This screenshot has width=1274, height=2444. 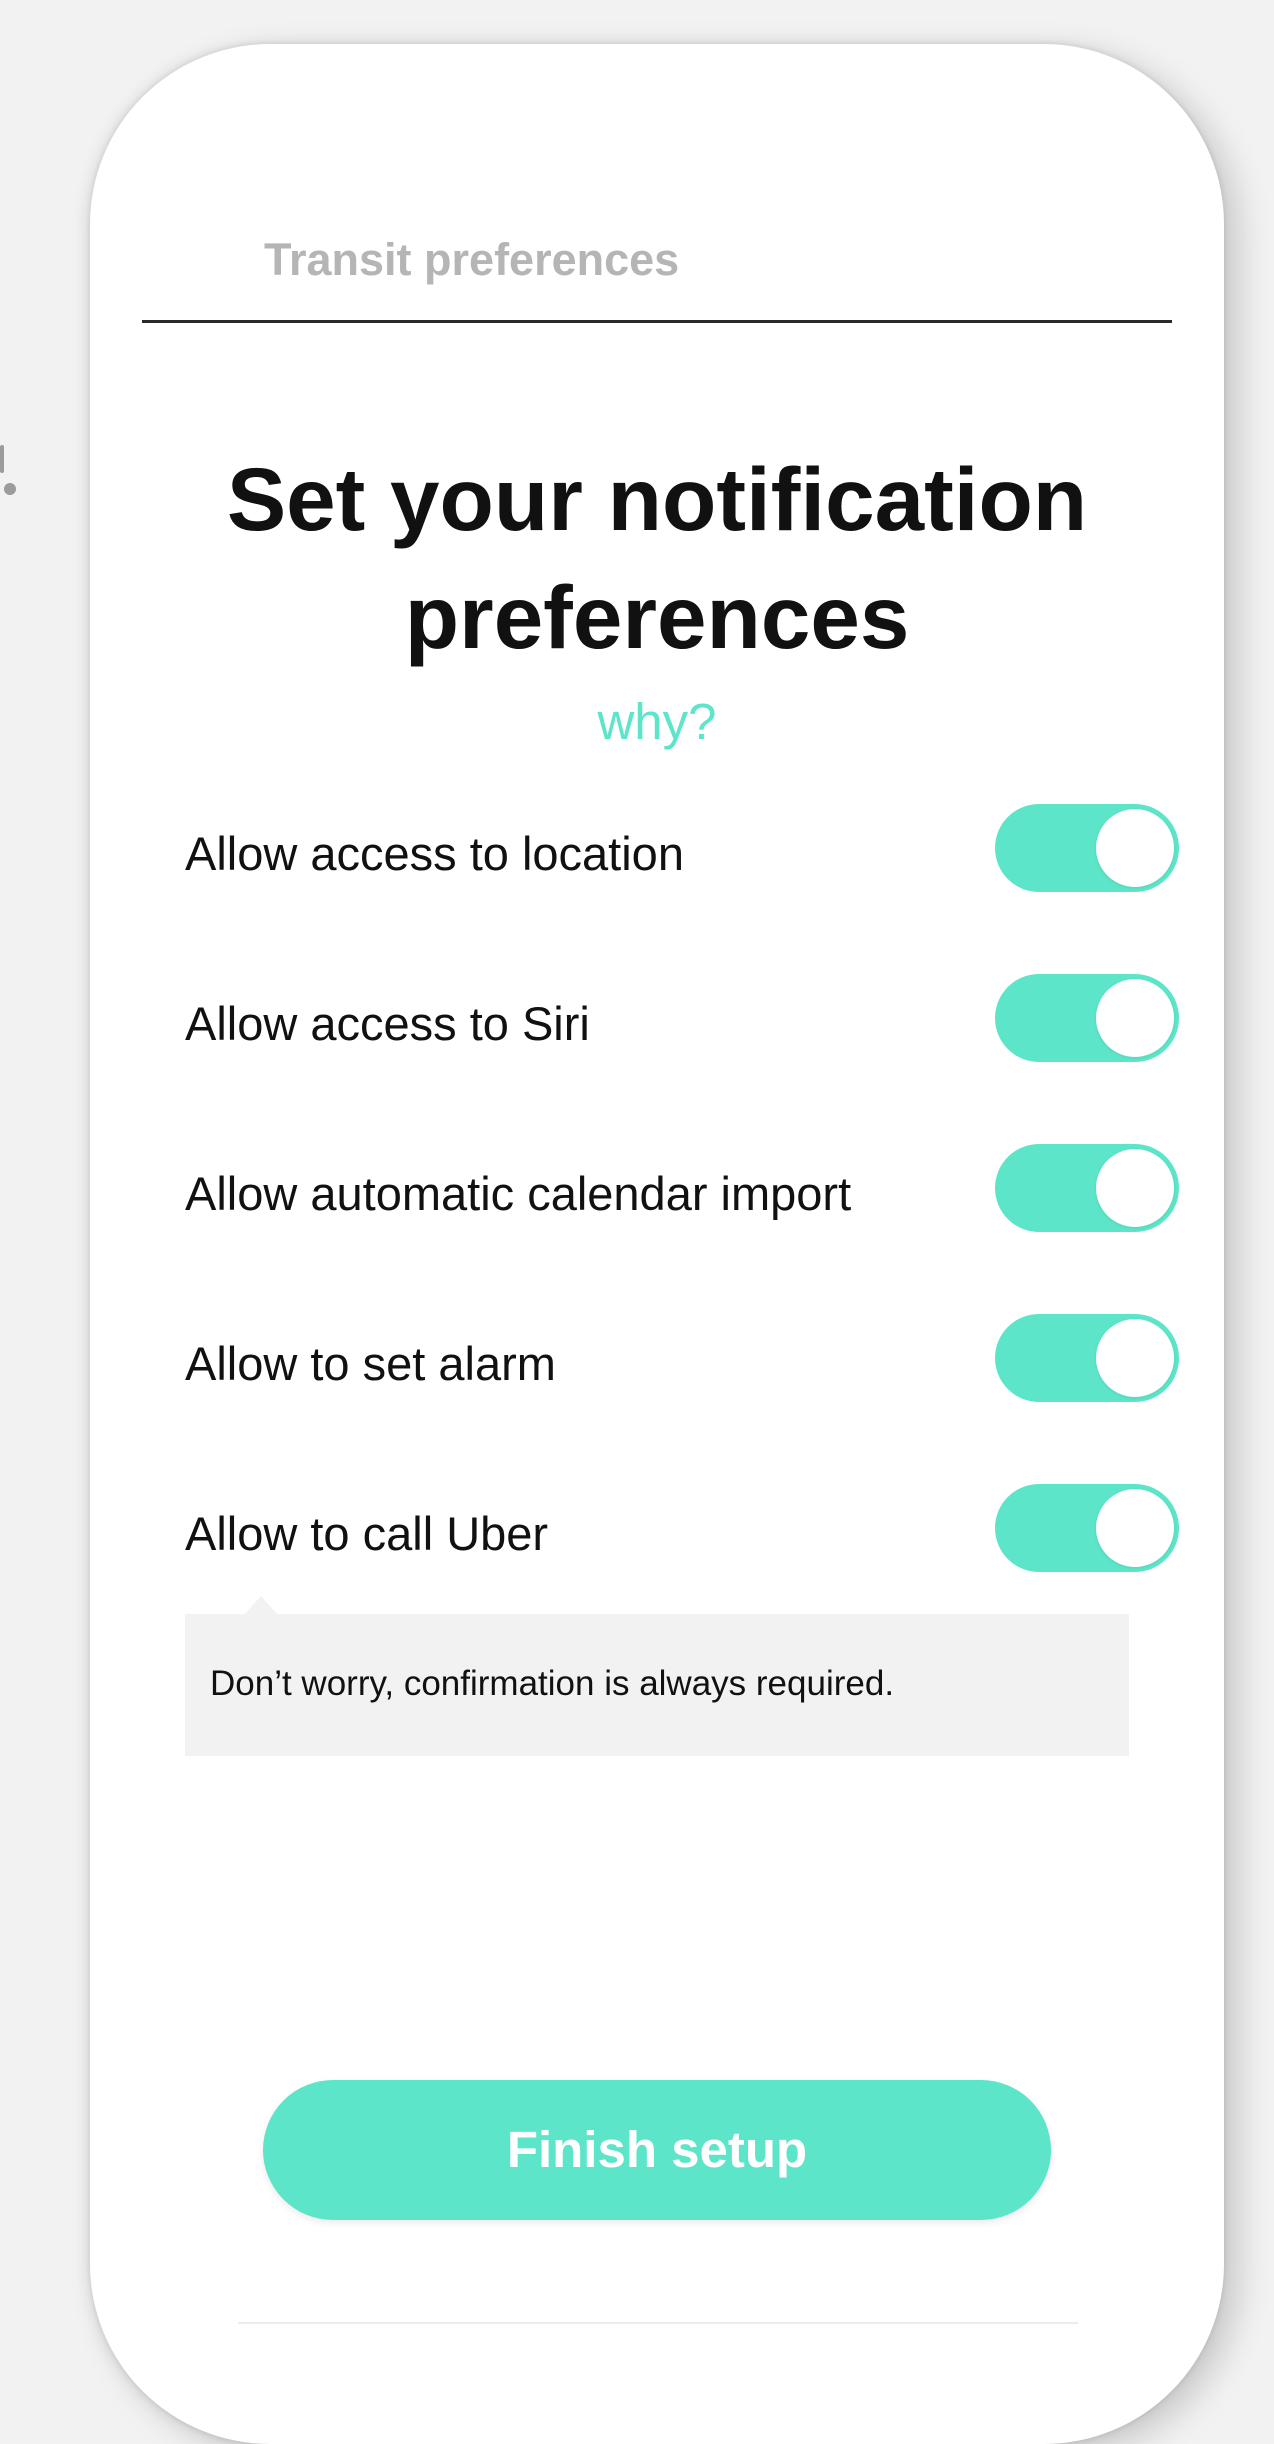 I want to click on nav-divider, so click(x=657, y=321).